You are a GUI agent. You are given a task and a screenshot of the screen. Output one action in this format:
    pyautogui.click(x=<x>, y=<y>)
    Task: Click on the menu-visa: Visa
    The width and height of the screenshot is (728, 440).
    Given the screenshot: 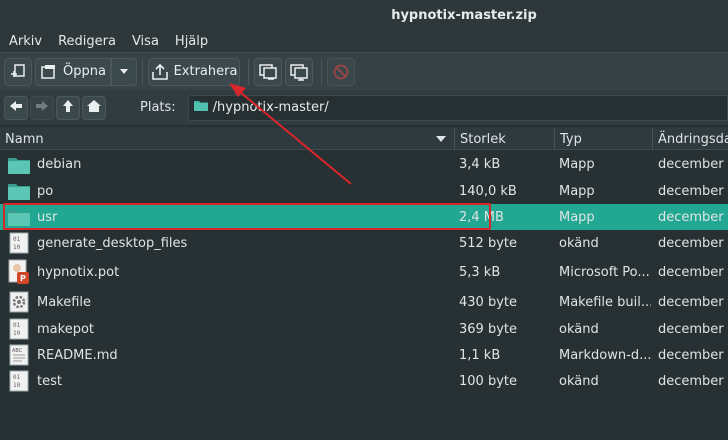 What is the action you would take?
    pyautogui.click(x=145, y=41)
    